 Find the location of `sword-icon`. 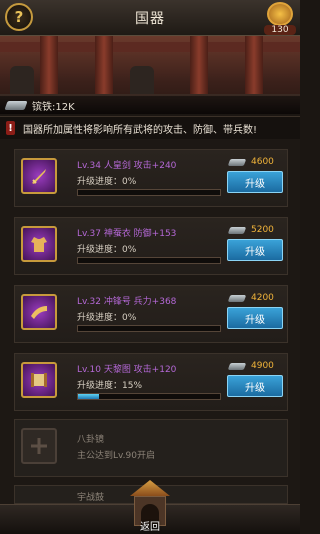

sword-icon is located at coordinates (39, 176).